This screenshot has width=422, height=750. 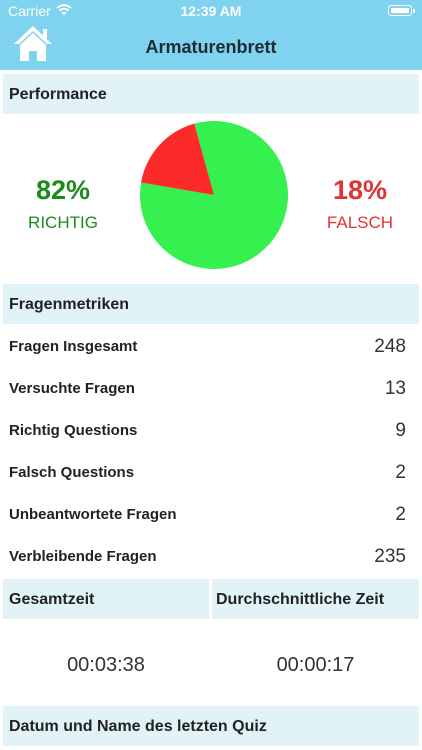 What do you see at coordinates (63, 190) in the screenshot?
I see `correct-percent: 82%` at bounding box center [63, 190].